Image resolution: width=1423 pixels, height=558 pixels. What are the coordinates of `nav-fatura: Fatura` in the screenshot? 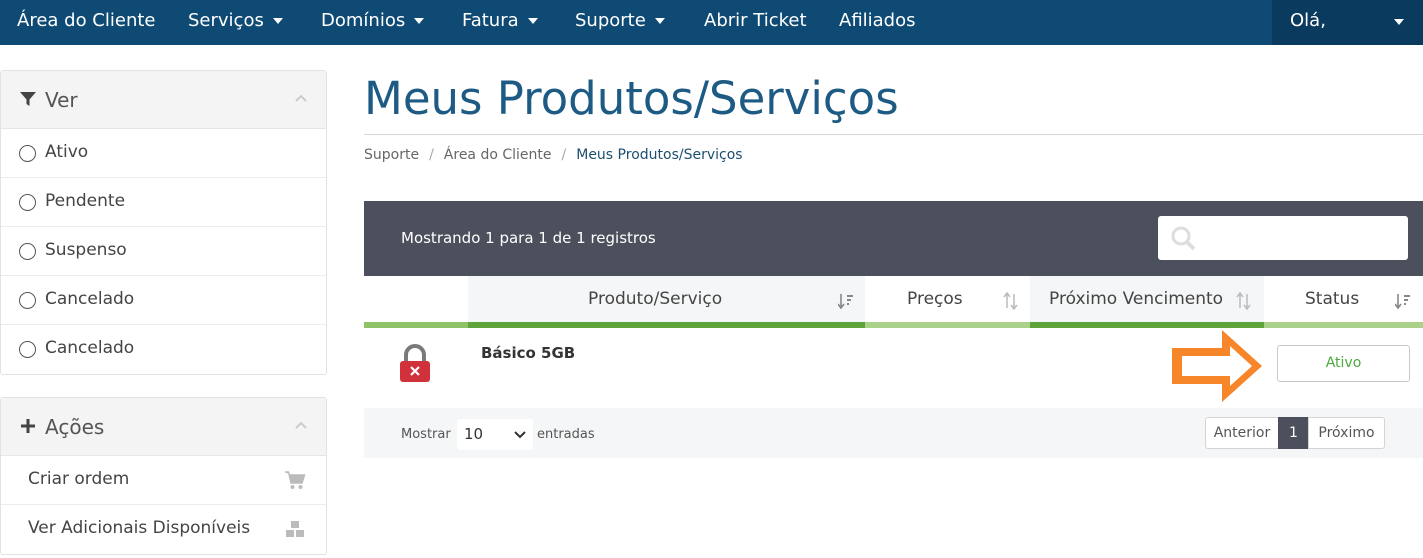 It's located at (500, 22).